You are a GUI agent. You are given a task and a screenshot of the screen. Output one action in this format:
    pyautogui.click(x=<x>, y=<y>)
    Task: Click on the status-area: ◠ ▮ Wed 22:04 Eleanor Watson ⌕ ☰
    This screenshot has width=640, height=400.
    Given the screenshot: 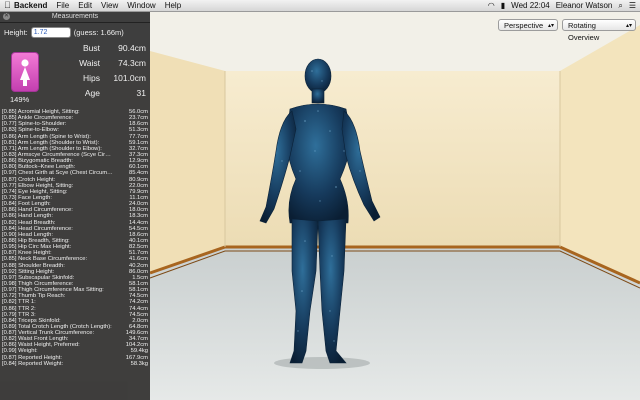 What is the action you would take?
    pyautogui.click(x=562, y=5)
    